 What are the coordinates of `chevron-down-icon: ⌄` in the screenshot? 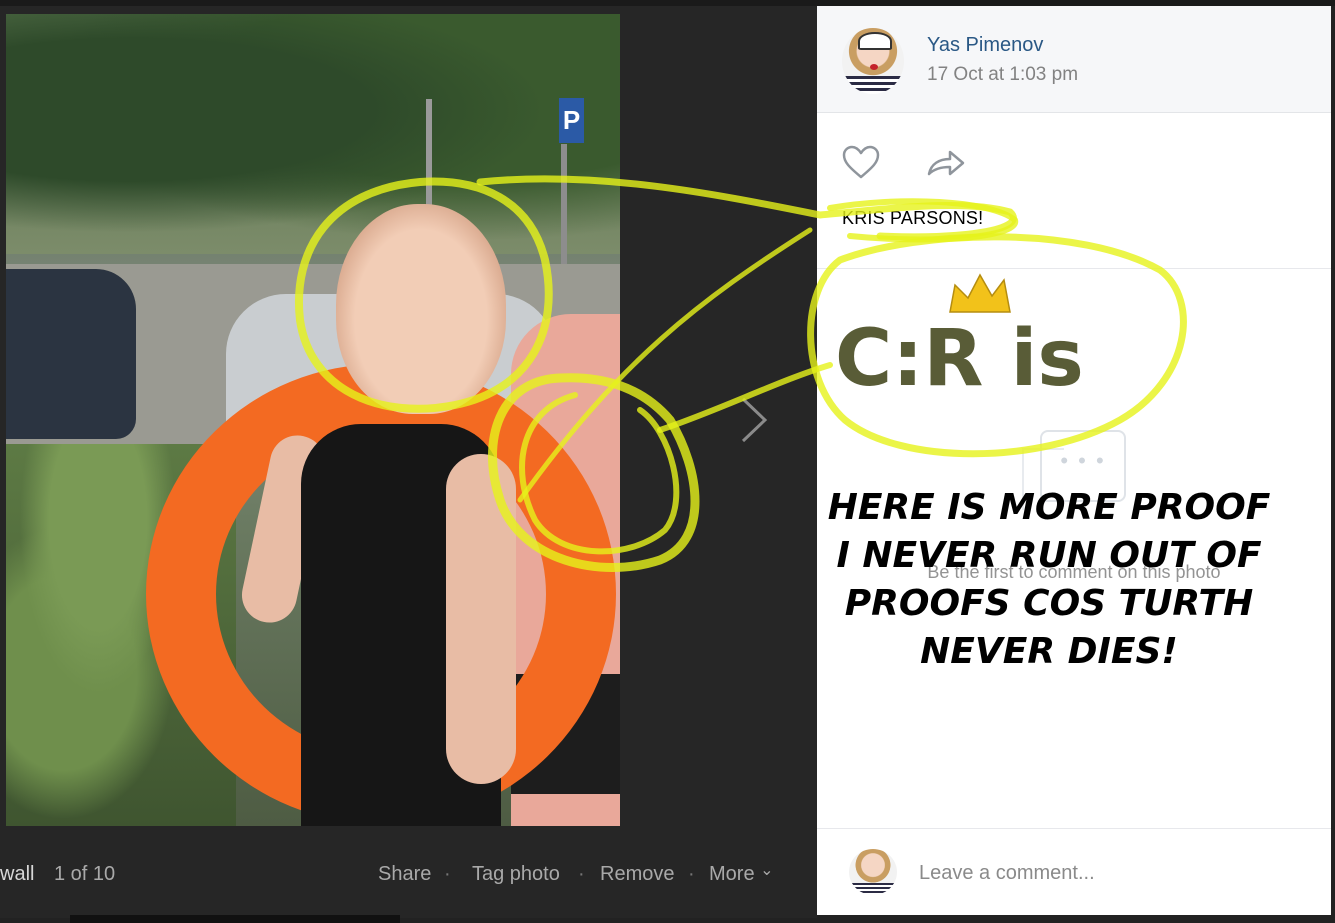 It's located at (767, 870).